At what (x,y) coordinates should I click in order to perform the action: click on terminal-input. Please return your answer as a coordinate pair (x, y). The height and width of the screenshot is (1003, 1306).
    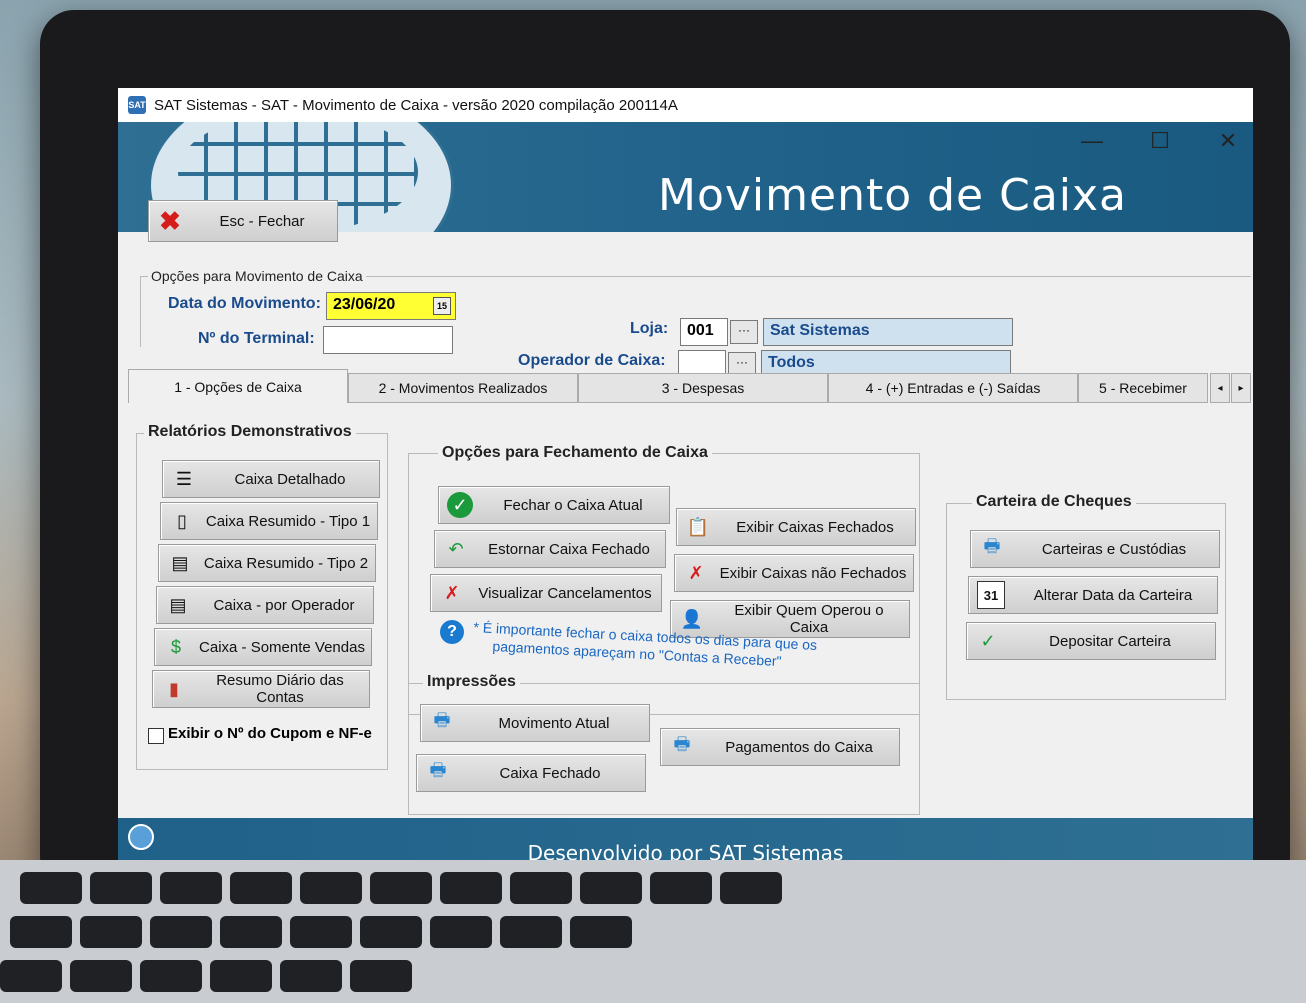
    Looking at the image, I should click on (388, 340).